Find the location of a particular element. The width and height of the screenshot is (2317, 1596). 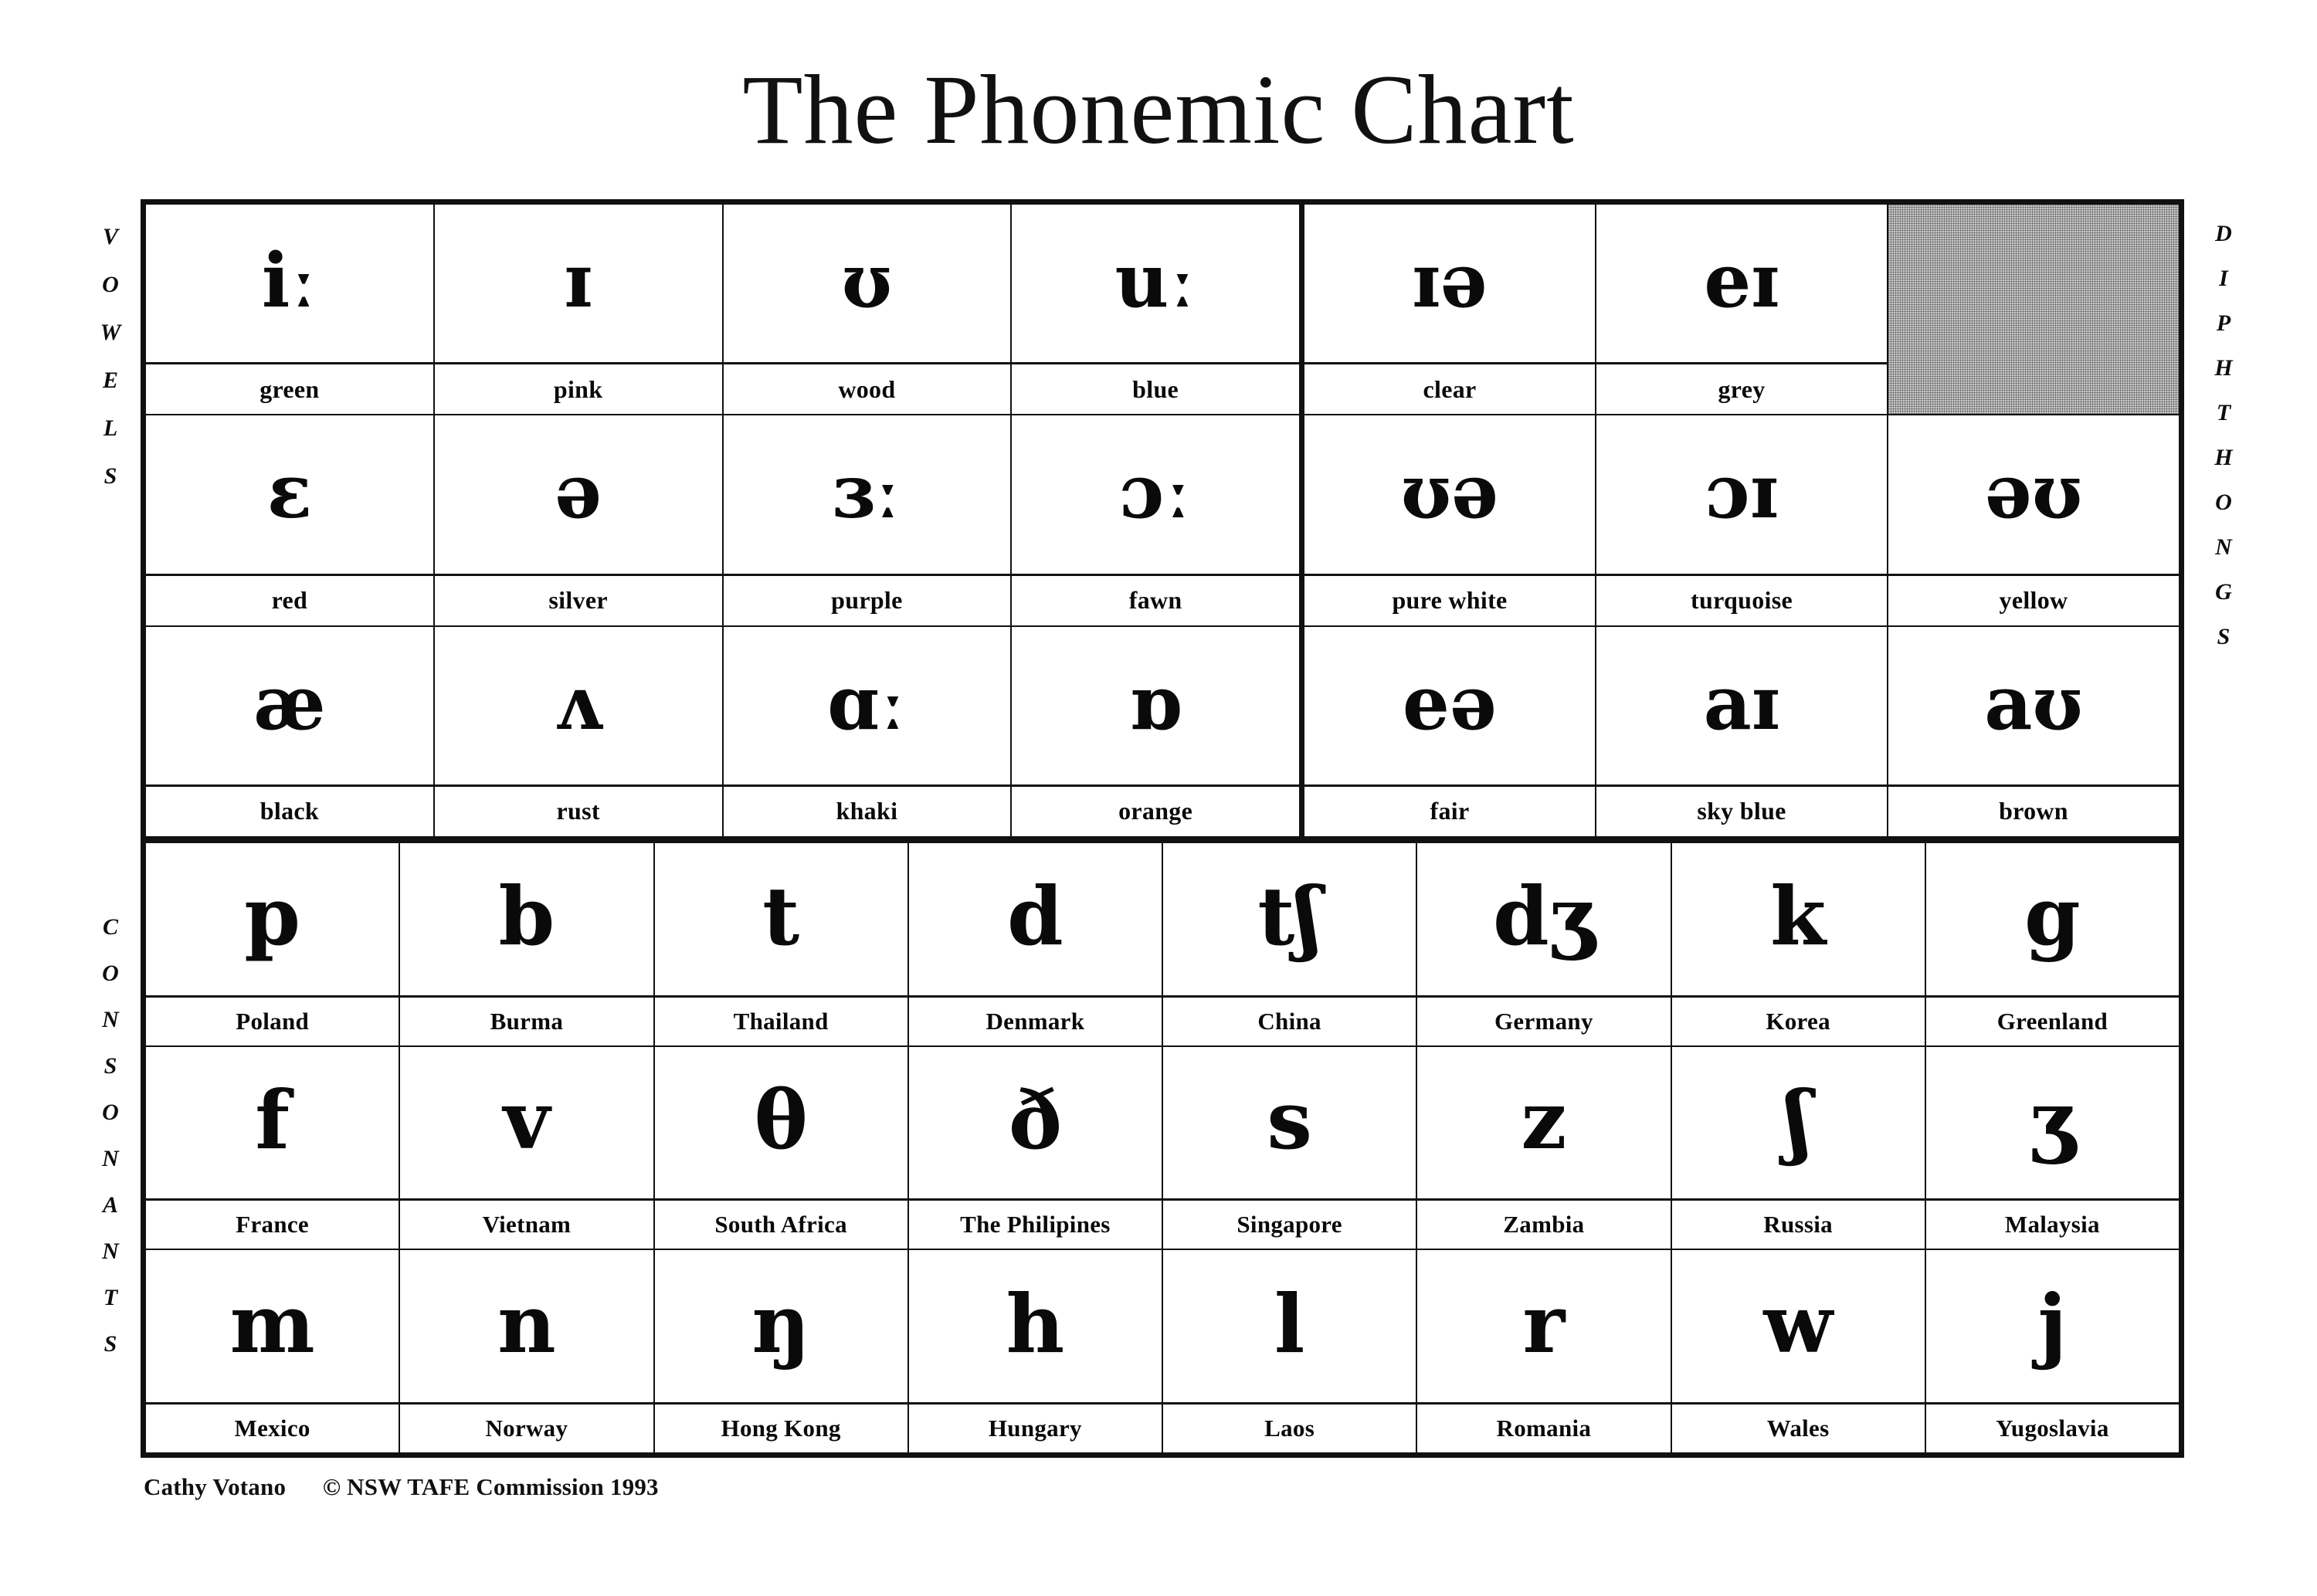

vowel-row: ɛ red ə silver ɜː purple ɔː fawn is located at coordinates (722, 521).